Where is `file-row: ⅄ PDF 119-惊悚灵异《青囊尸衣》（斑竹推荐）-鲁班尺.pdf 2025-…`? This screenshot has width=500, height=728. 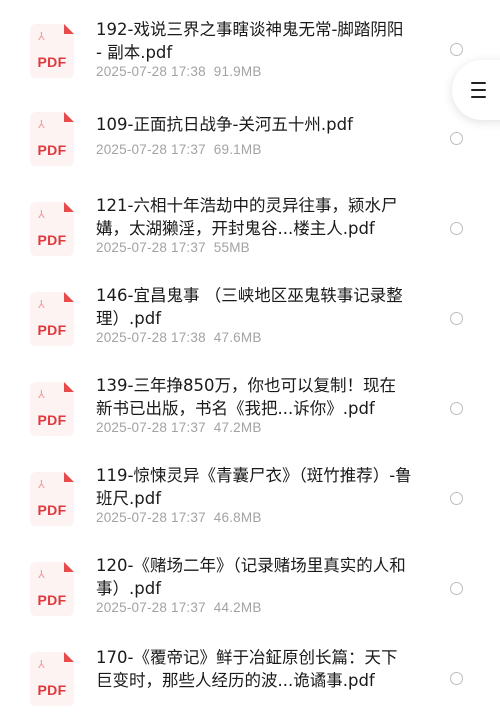
file-row: ⅄ PDF 119-惊悚灵异《青囊尸衣》（斑竹推荐）-鲁班尺.pdf 2025-… is located at coordinates (250, 504).